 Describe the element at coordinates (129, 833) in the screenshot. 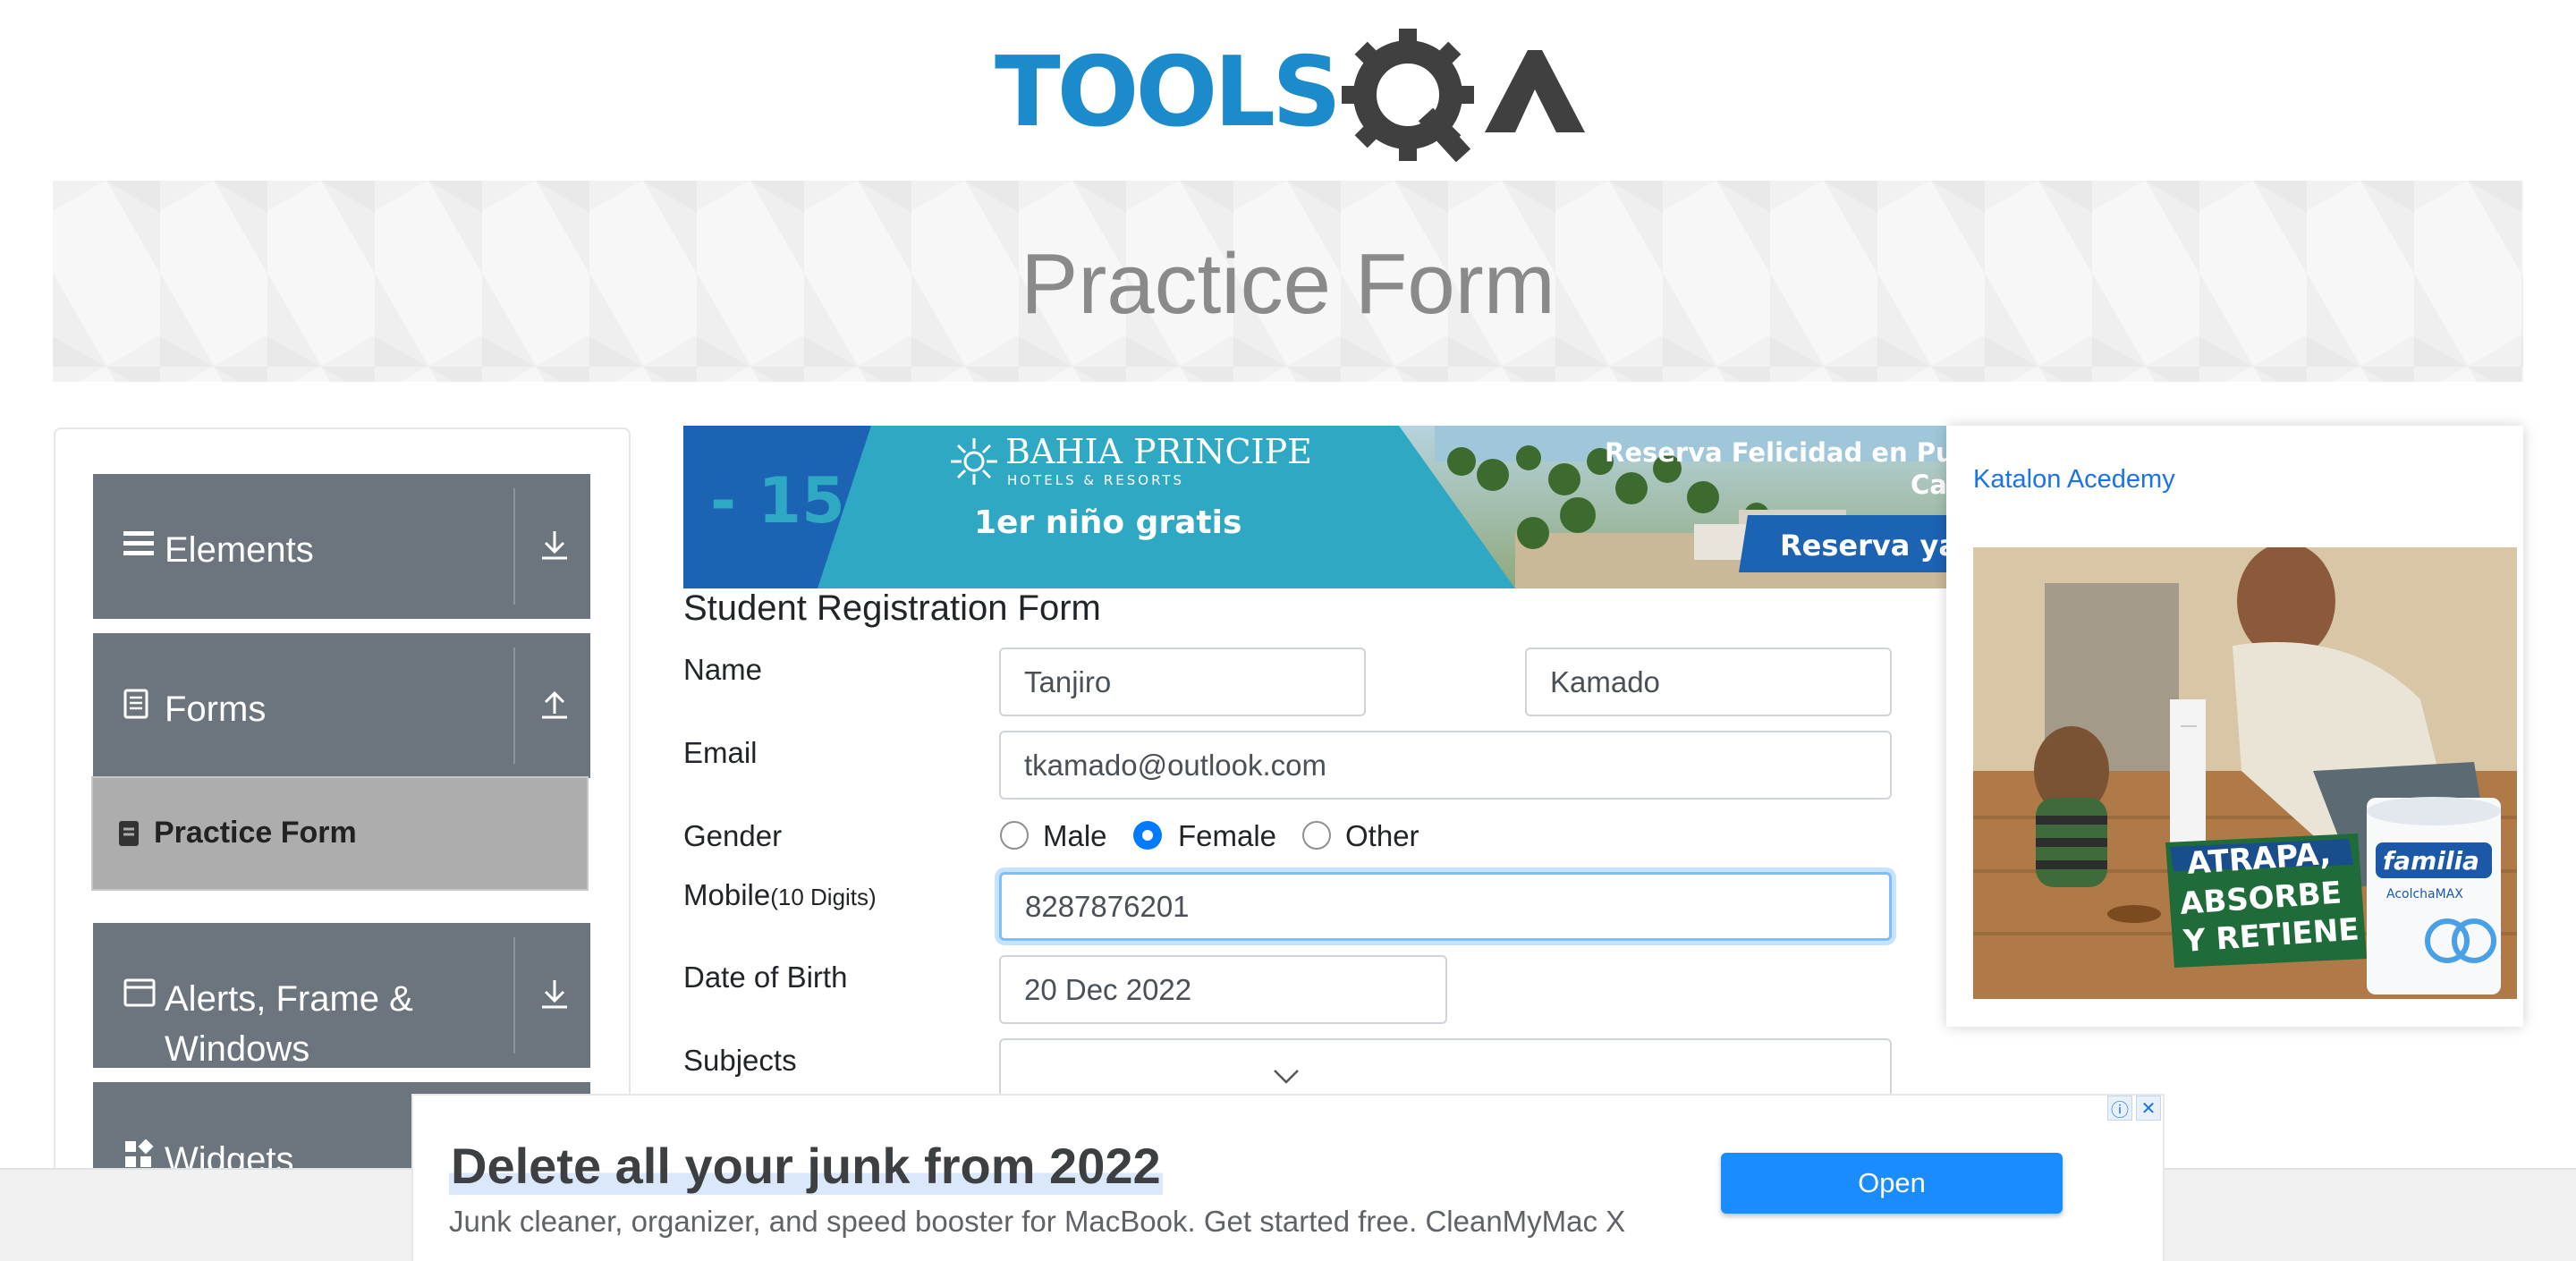

I see `form-icon` at that location.